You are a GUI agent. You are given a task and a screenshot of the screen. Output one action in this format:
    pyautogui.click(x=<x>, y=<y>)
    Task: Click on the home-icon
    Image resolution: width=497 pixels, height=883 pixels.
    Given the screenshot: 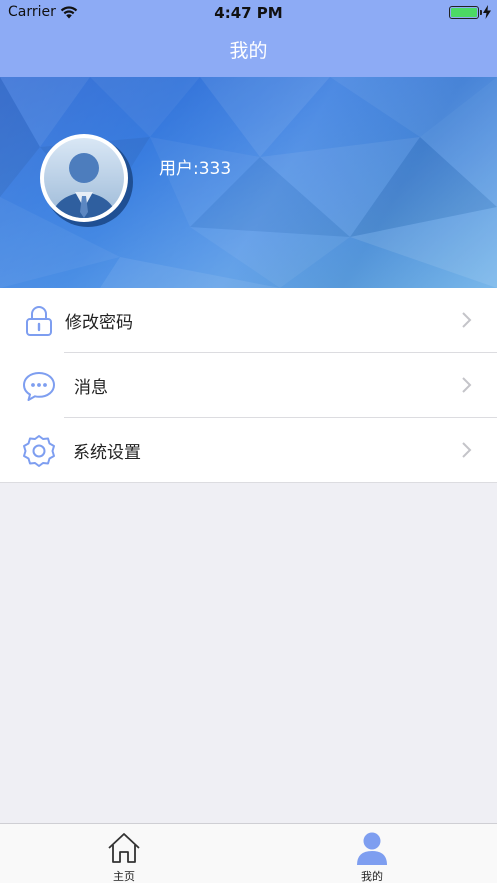 What is the action you would take?
    pyautogui.click(x=124, y=848)
    